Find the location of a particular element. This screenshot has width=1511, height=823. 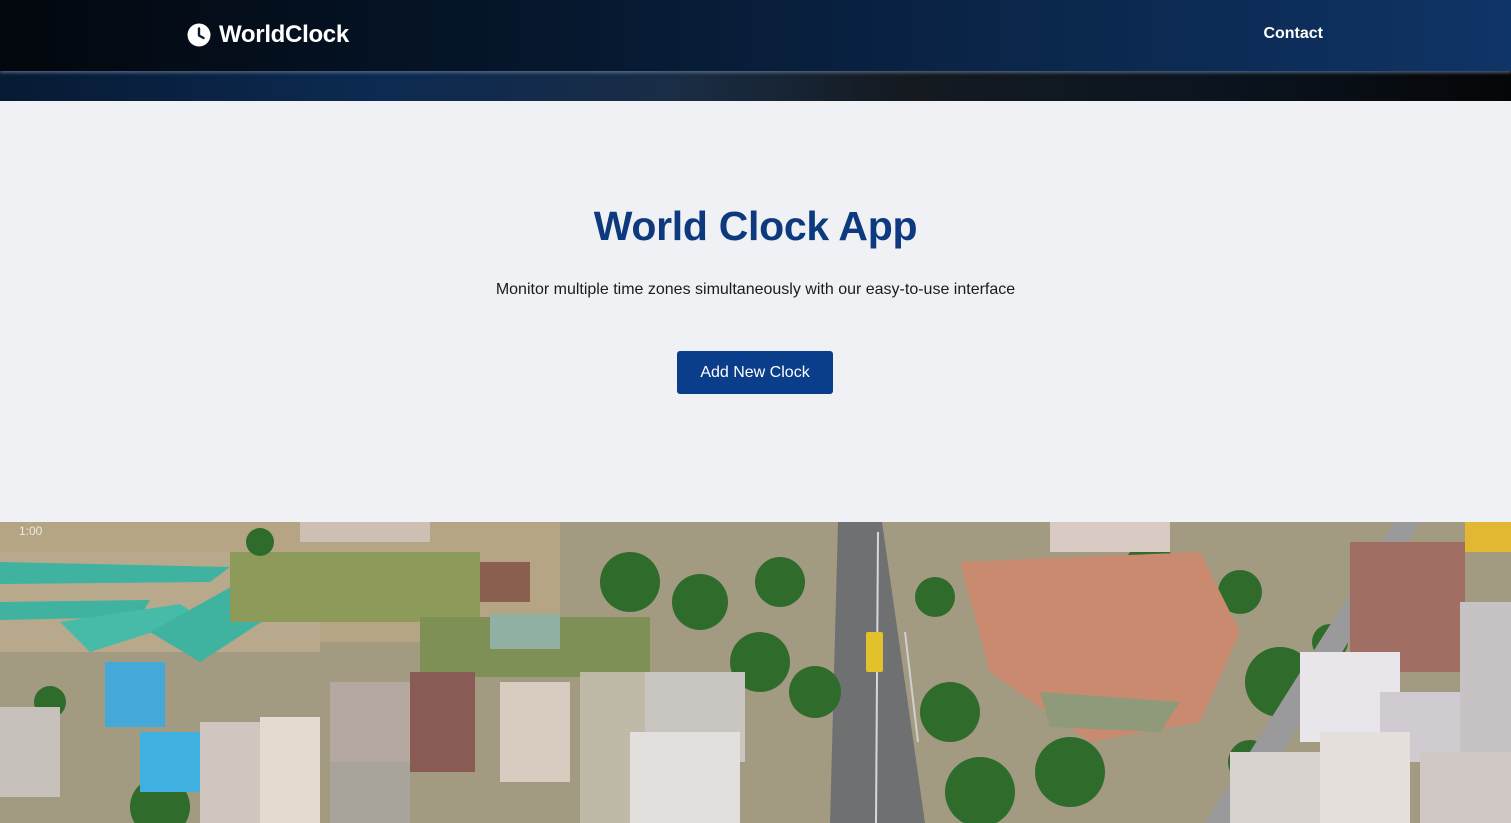

add-new-clock-button: Add New Clock is located at coordinates (755, 372).